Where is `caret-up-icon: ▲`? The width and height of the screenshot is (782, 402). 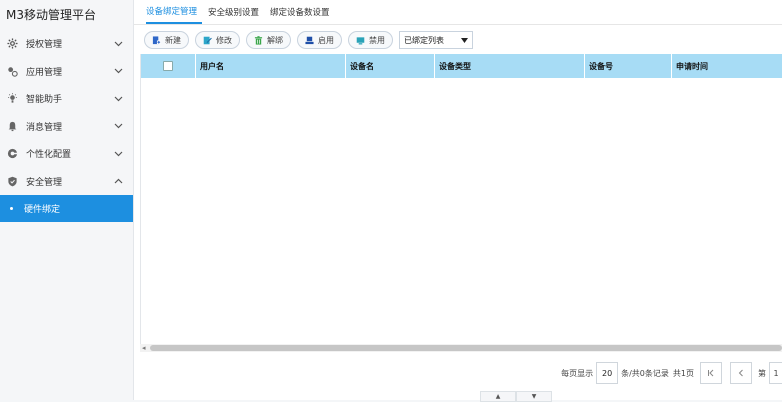 caret-up-icon: ▲ is located at coordinates (498, 396).